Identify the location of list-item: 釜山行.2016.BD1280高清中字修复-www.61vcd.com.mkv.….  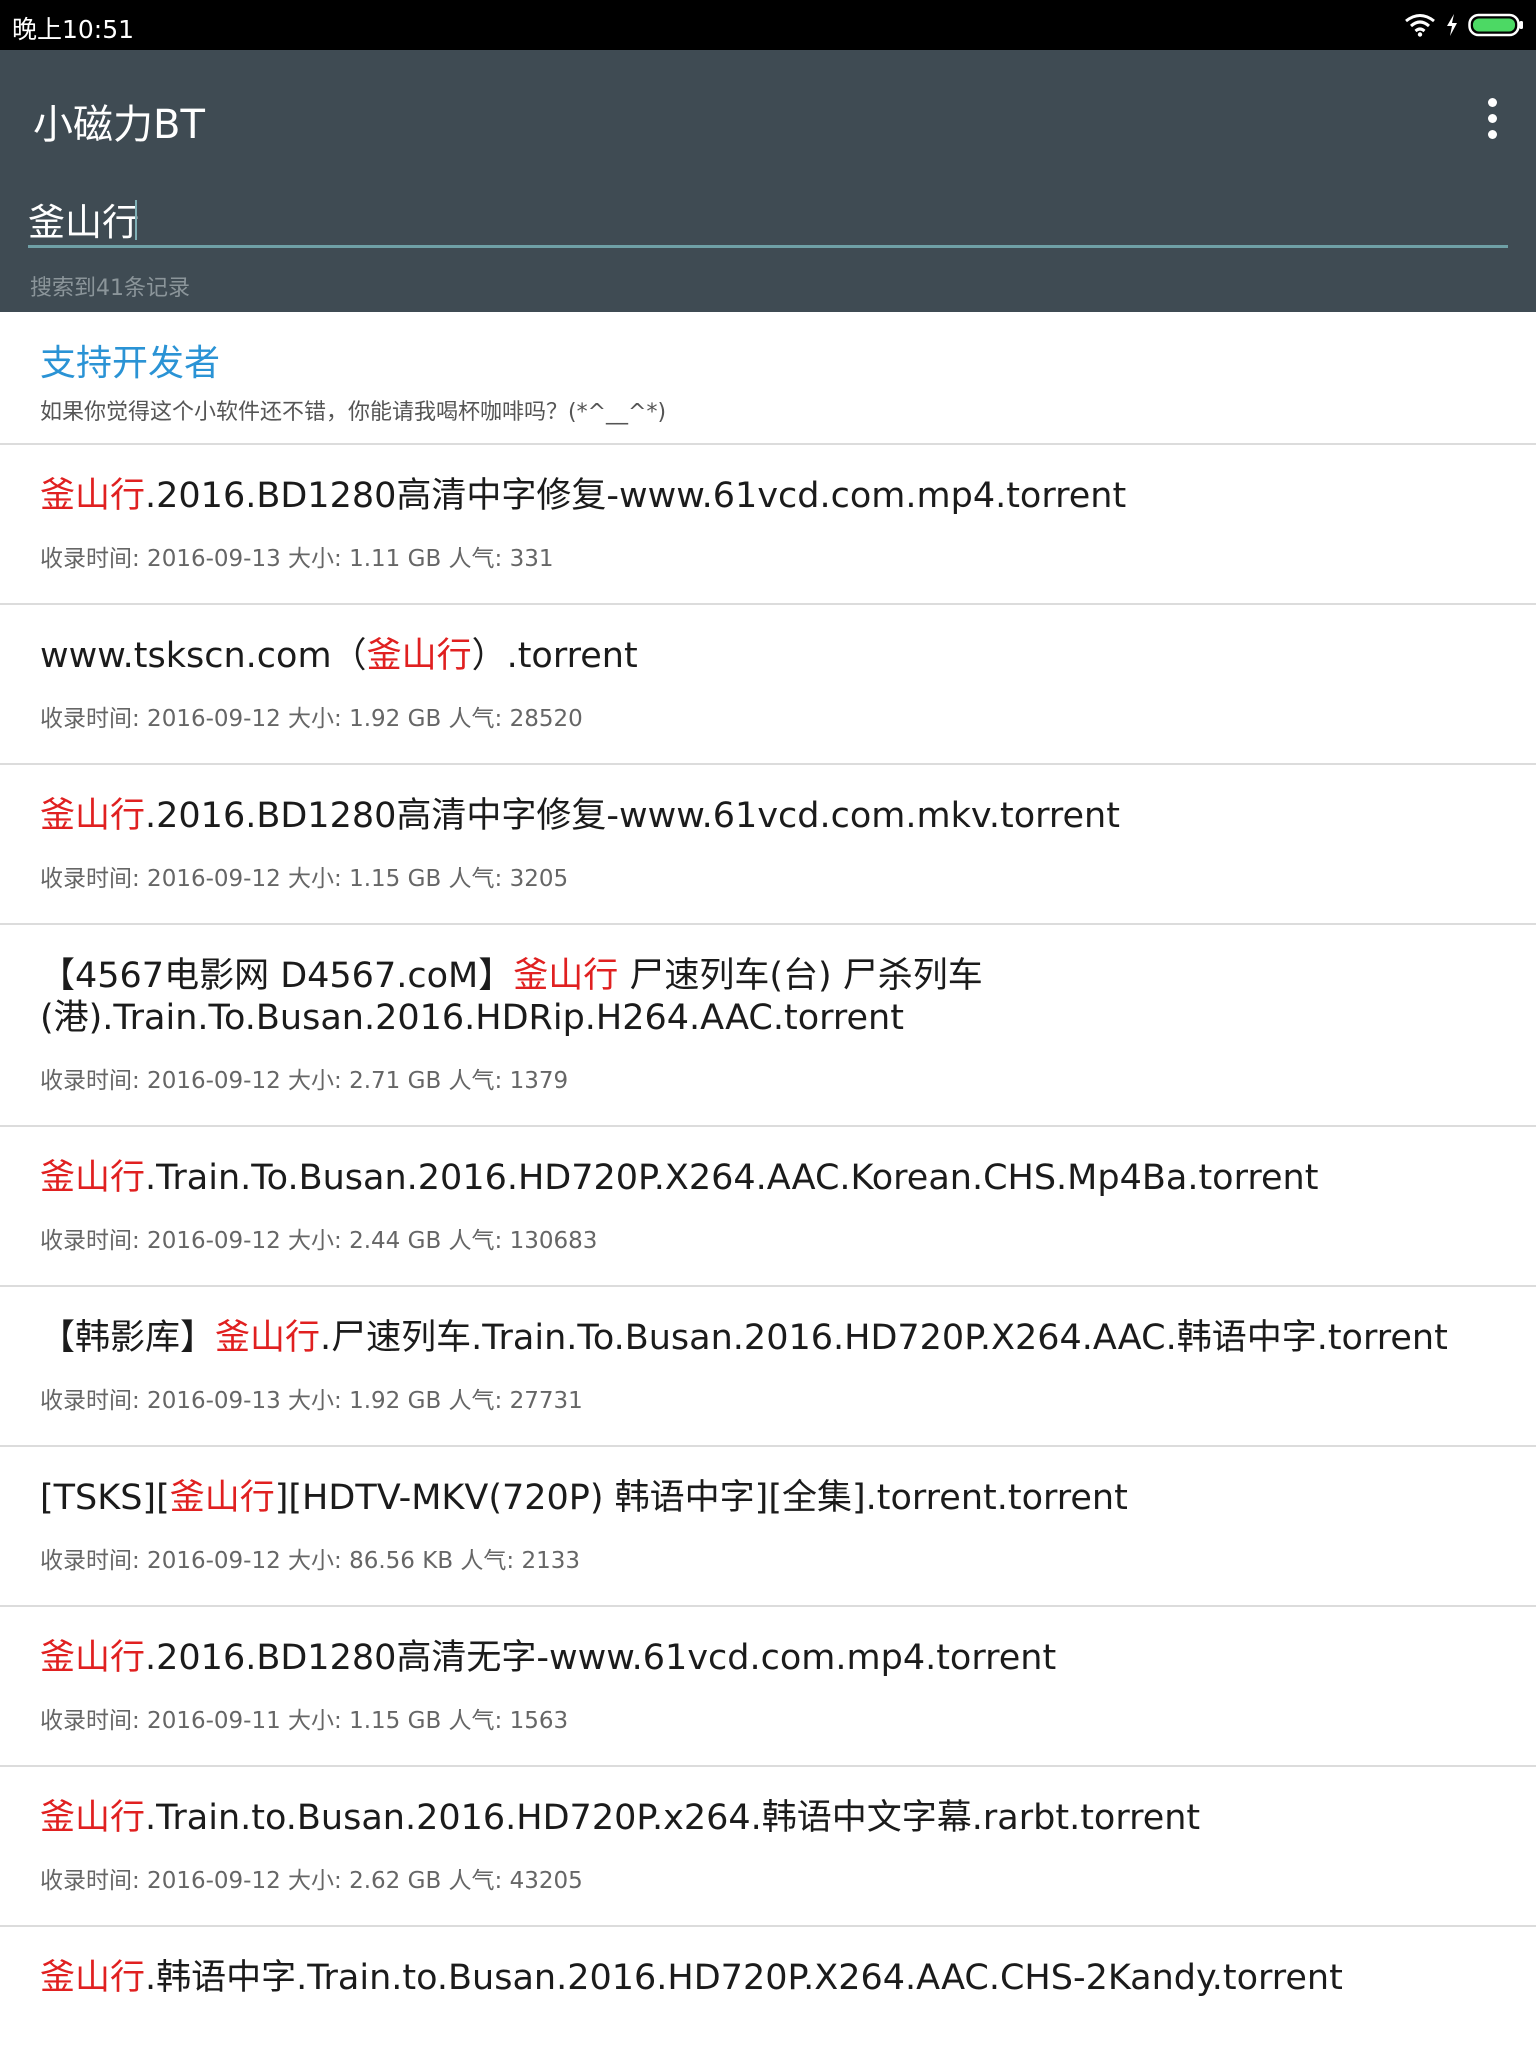
(768, 845).